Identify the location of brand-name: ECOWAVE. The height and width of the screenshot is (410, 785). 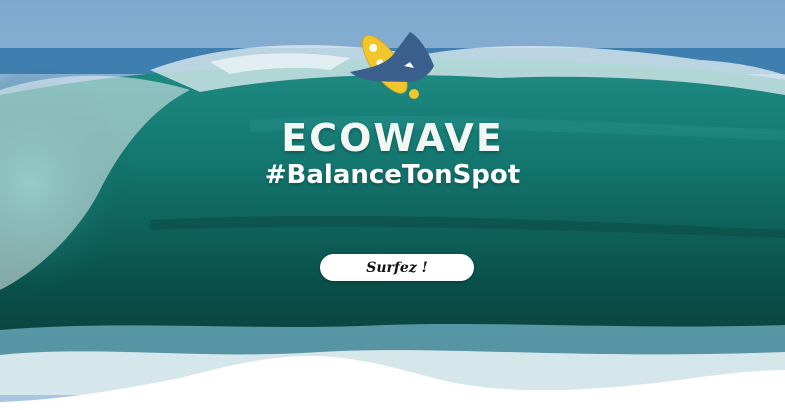
(392, 138).